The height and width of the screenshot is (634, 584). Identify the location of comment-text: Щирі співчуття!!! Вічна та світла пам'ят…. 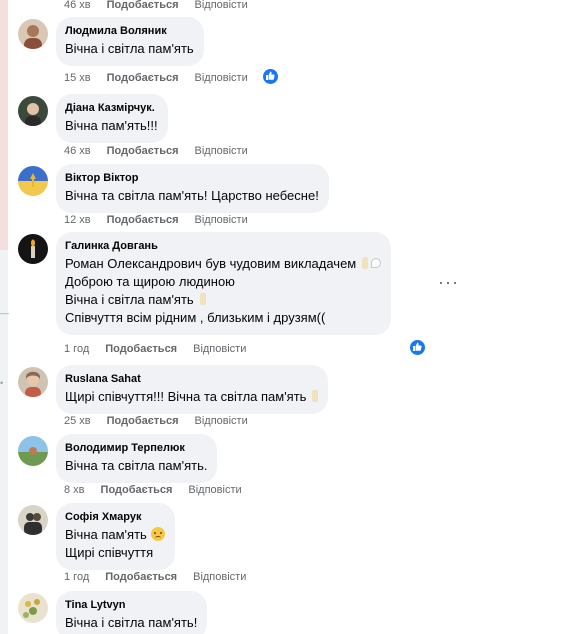
(192, 397).